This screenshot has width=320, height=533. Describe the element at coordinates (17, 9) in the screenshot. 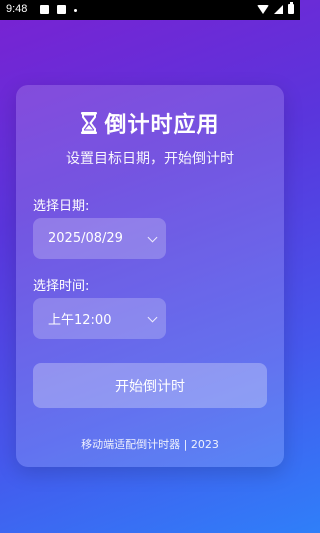

I see `status-time: 9:48` at that location.